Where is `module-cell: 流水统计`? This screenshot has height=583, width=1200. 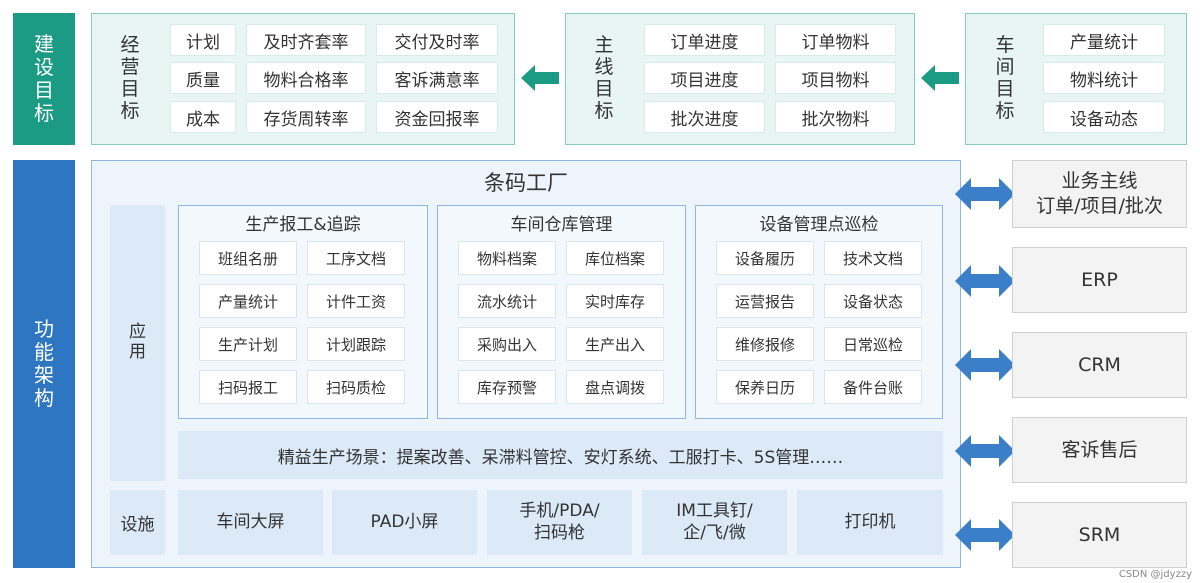
module-cell: 流水统计 is located at coordinates (507, 301).